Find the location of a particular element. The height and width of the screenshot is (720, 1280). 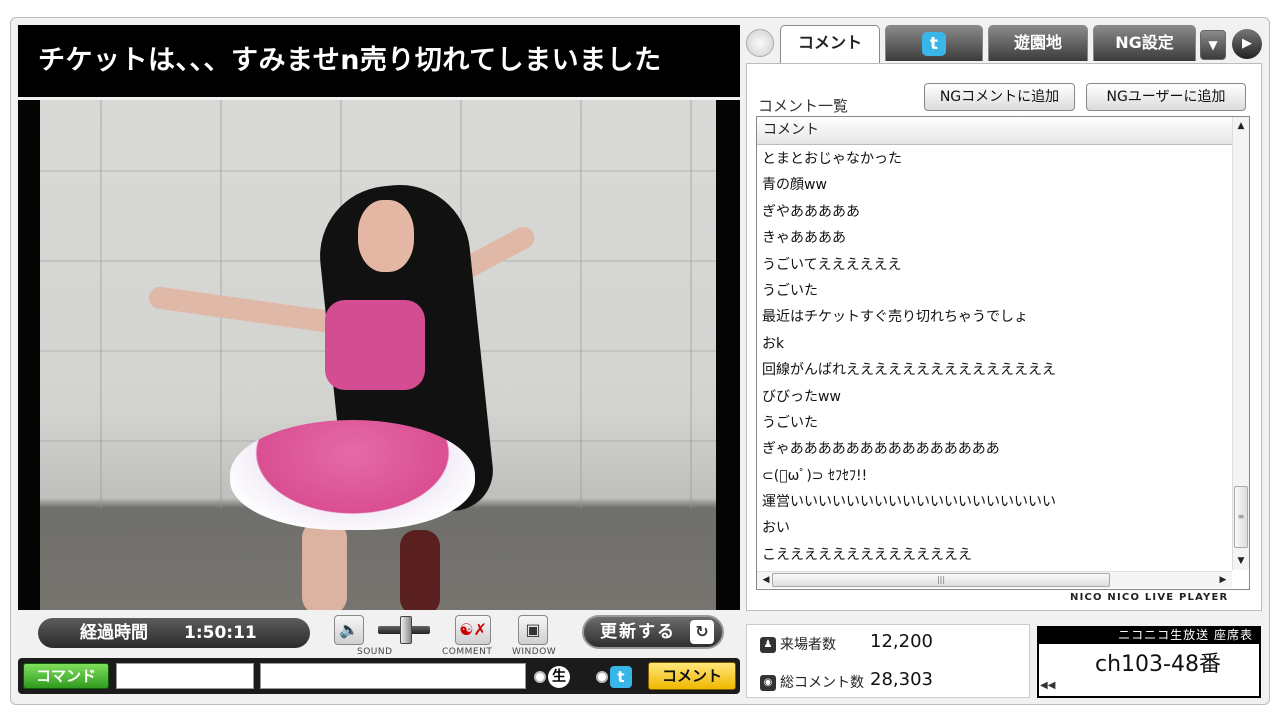

dancer-costume-skirt is located at coordinates (352, 475).